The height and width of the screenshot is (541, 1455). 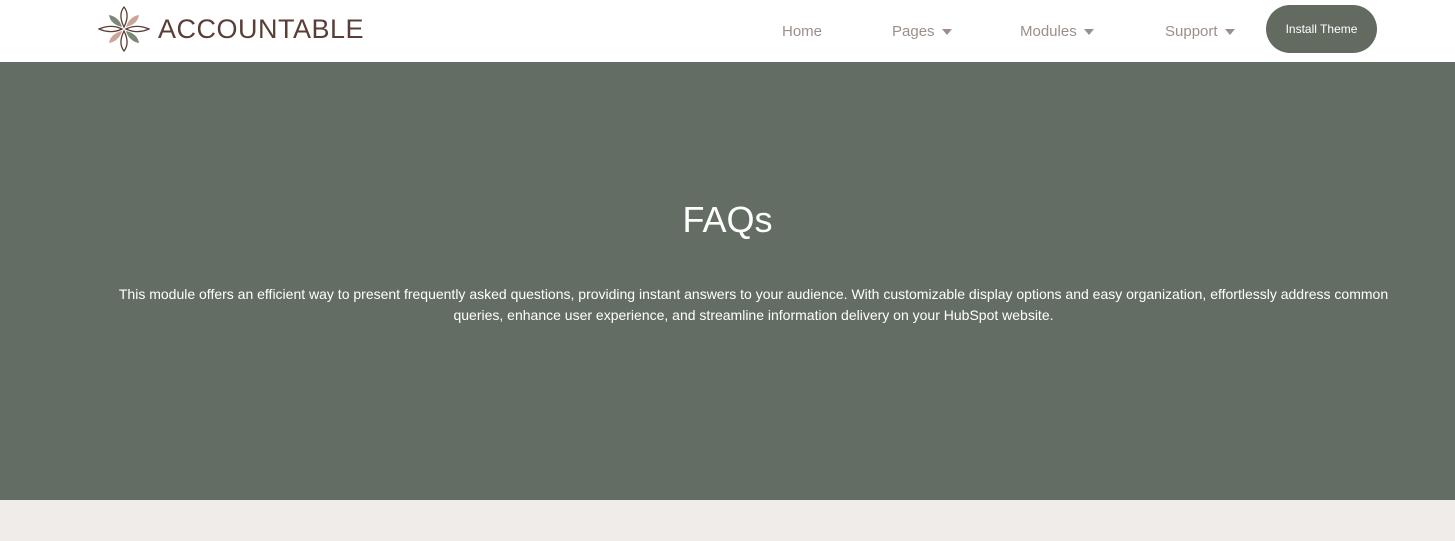 I want to click on brand-name: ACCOUNTABLE, so click(x=261, y=28).